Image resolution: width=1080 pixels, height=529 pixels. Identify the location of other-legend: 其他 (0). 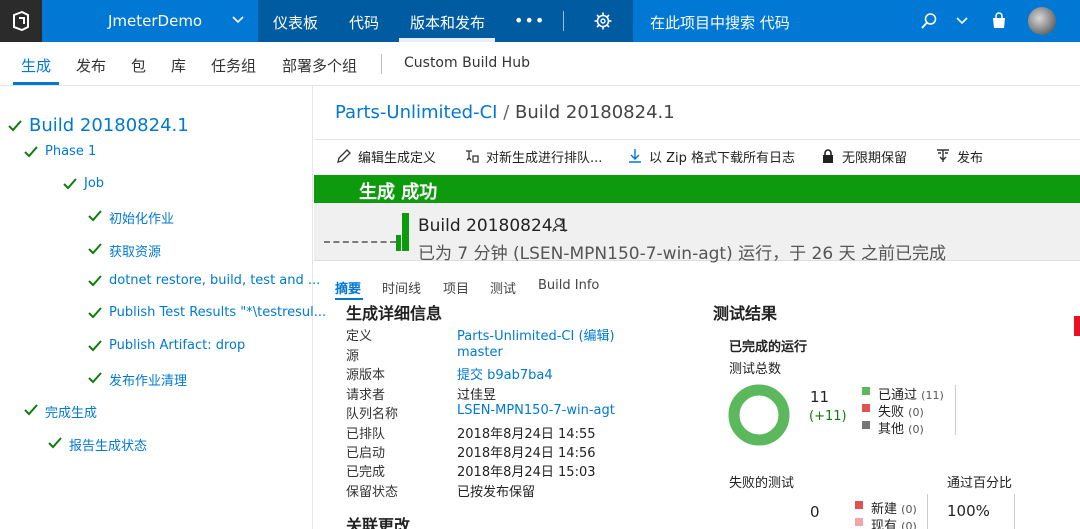
(901, 427).